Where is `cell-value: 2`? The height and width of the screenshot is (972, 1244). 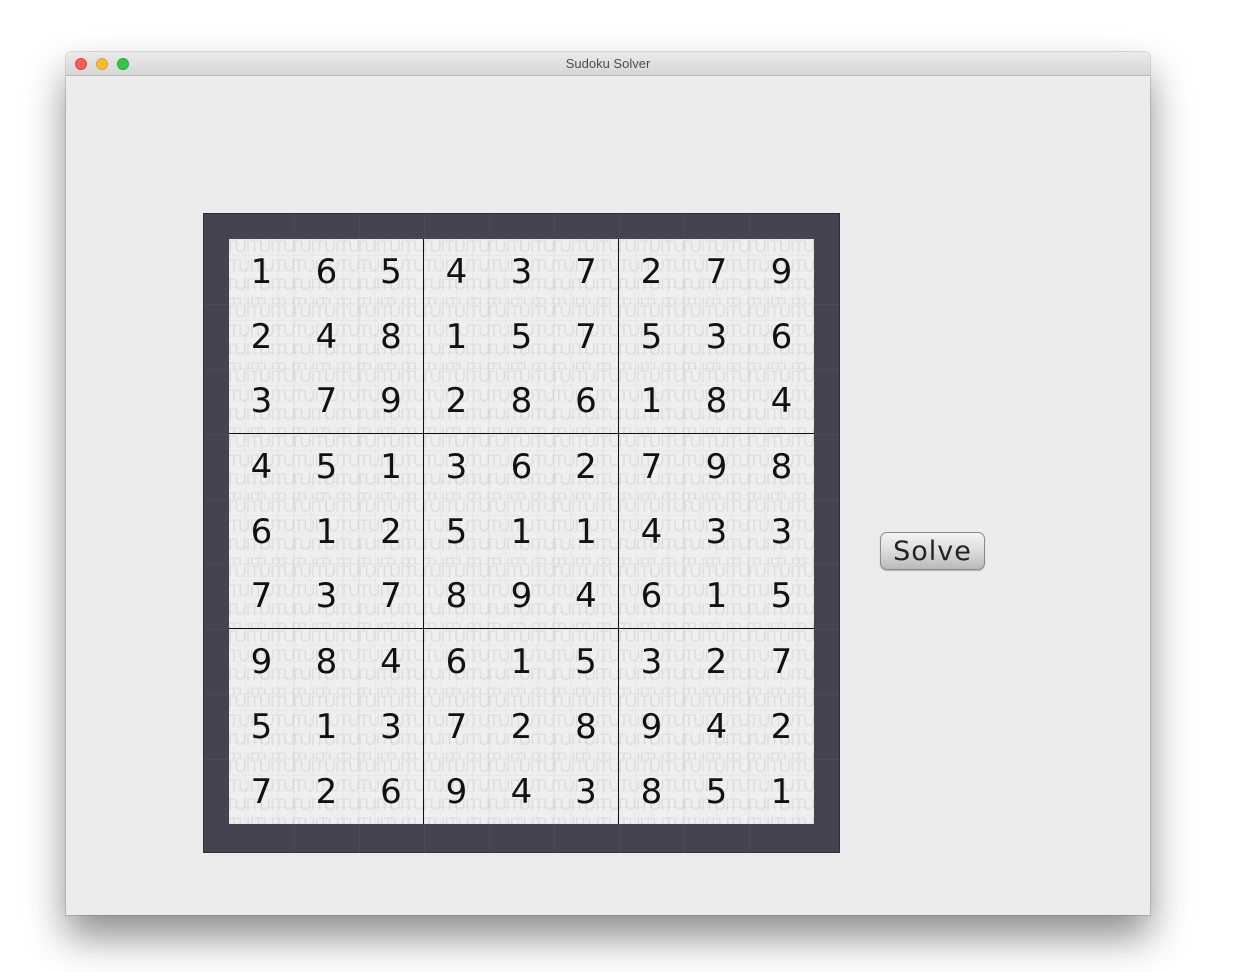 cell-value: 2 is located at coordinates (456, 401).